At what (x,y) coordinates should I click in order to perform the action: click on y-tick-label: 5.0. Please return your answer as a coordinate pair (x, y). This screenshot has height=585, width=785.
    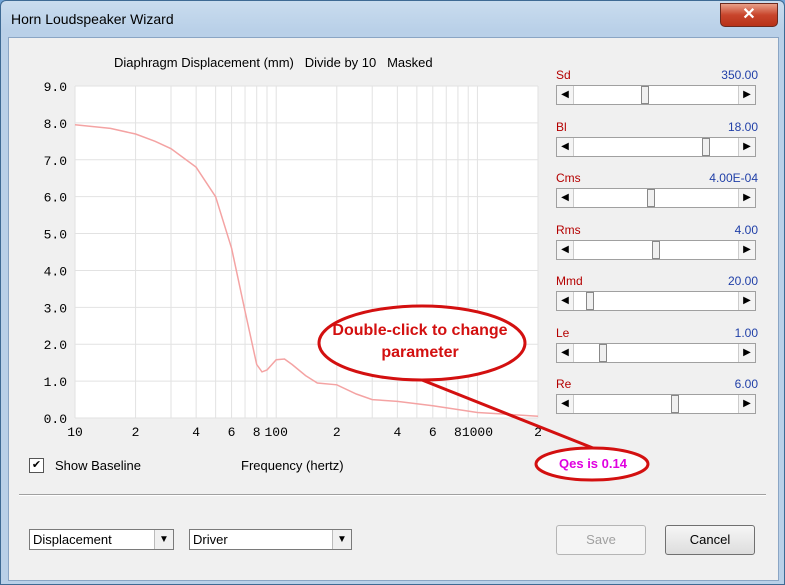
    Looking at the image, I should click on (55, 235).